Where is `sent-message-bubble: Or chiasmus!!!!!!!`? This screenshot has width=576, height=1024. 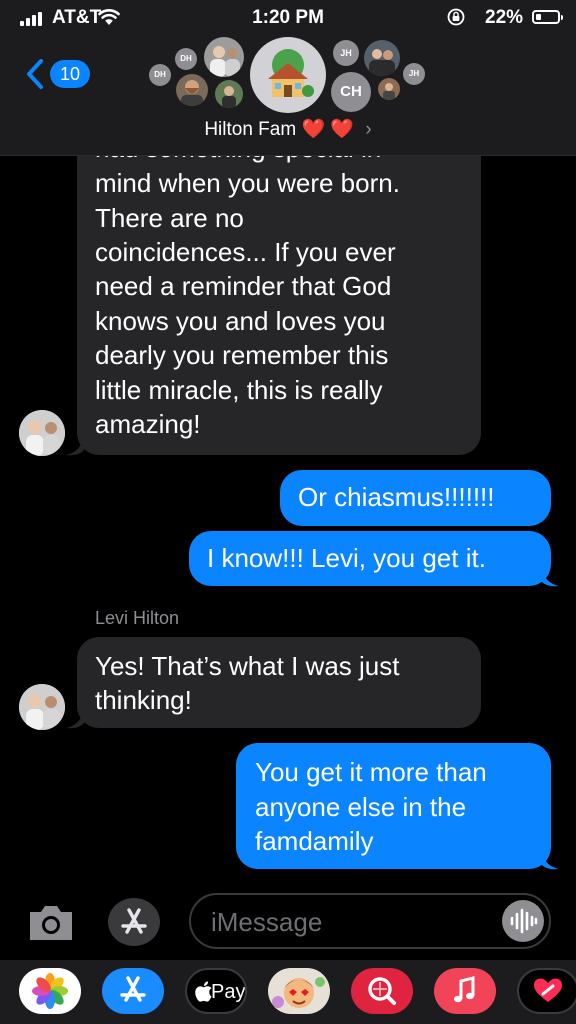
sent-message-bubble: Or chiasmus!!!!!!! is located at coordinates (415, 498).